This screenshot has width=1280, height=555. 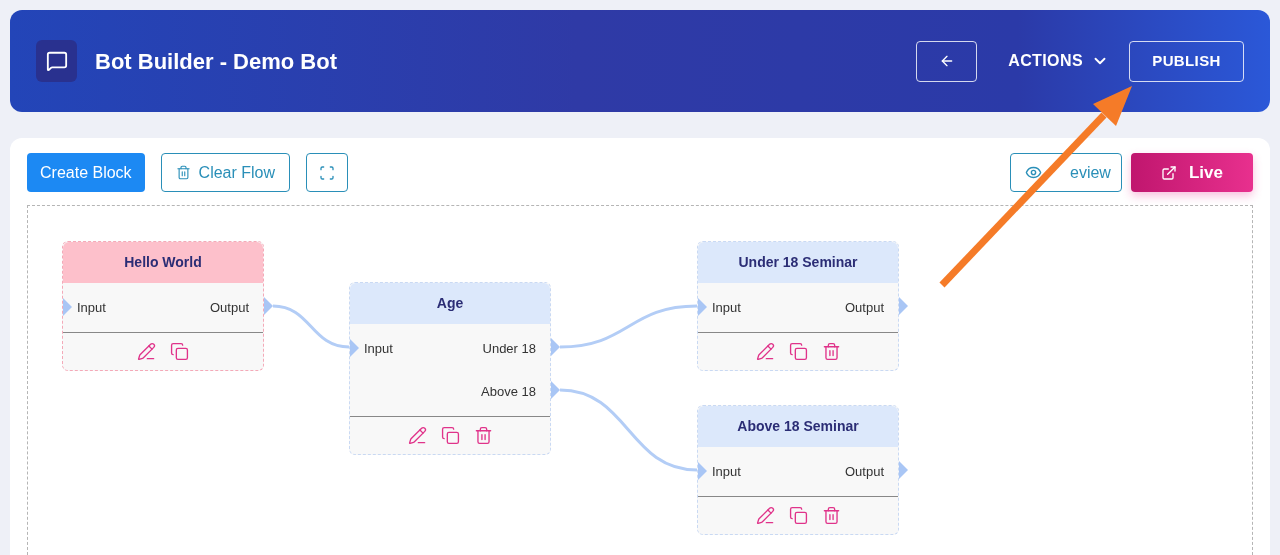 What do you see at coordinates (798, 306) in the screenshot?
I see `flow-block: Under 18 Seminar Input Output` at bounding box center [798, 306].